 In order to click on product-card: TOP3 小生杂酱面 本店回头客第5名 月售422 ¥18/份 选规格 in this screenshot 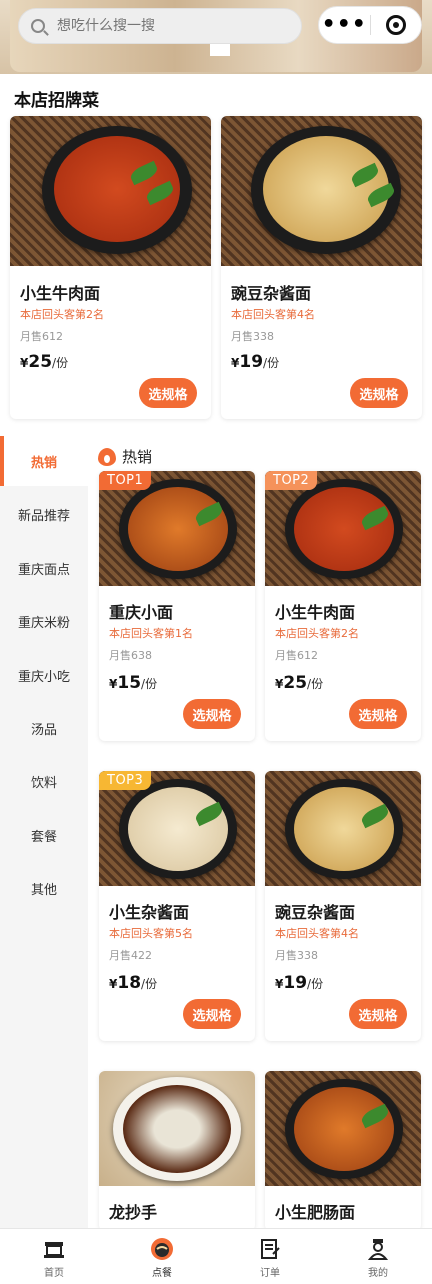, I will do `click(177, 906)`.